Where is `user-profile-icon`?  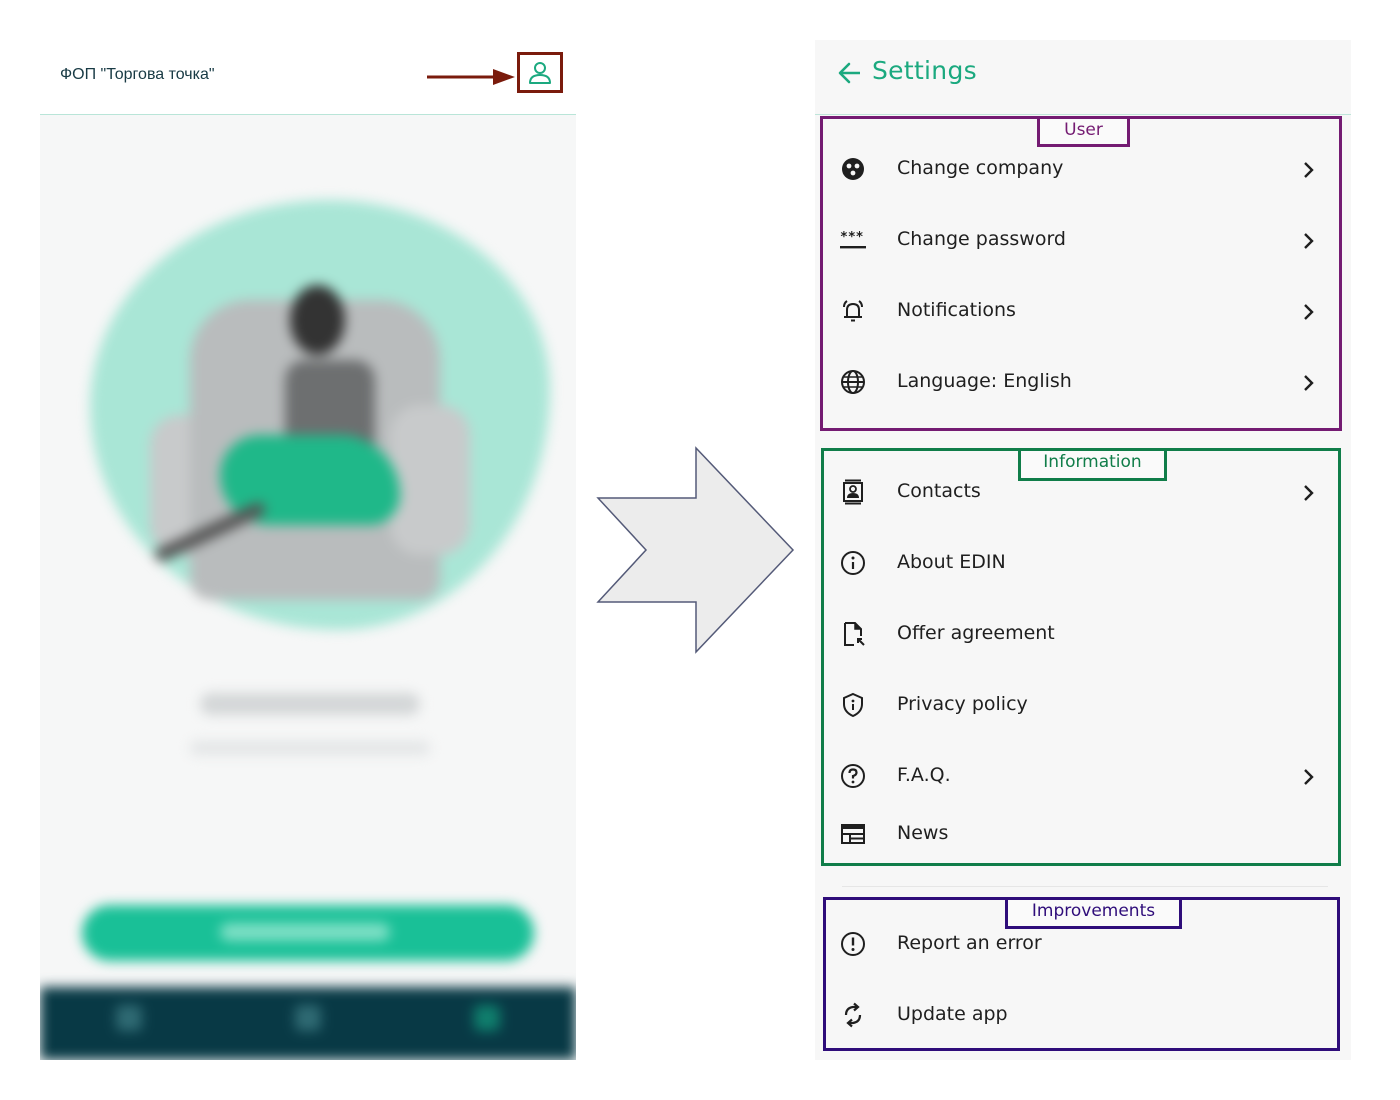
user-profile-icon is located at coordinates (540, 72).